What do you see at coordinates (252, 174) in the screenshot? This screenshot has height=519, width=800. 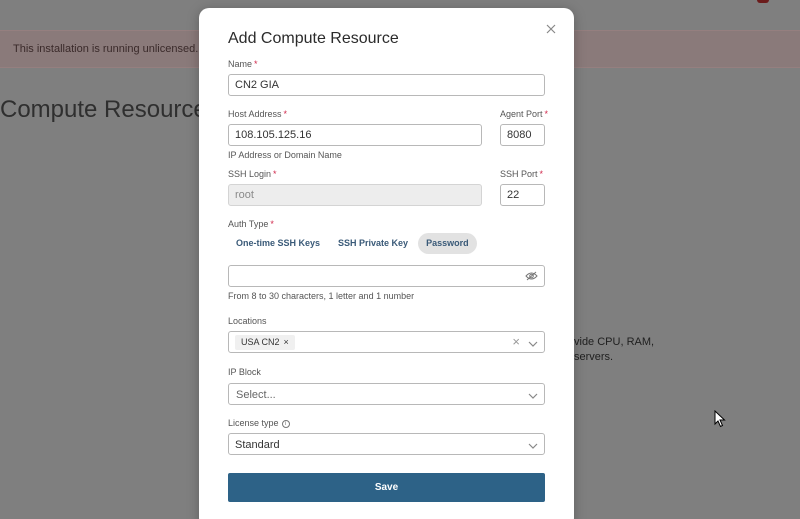 I see `ssh-login-label: SSH Login *` at bounding box center [252, 174].